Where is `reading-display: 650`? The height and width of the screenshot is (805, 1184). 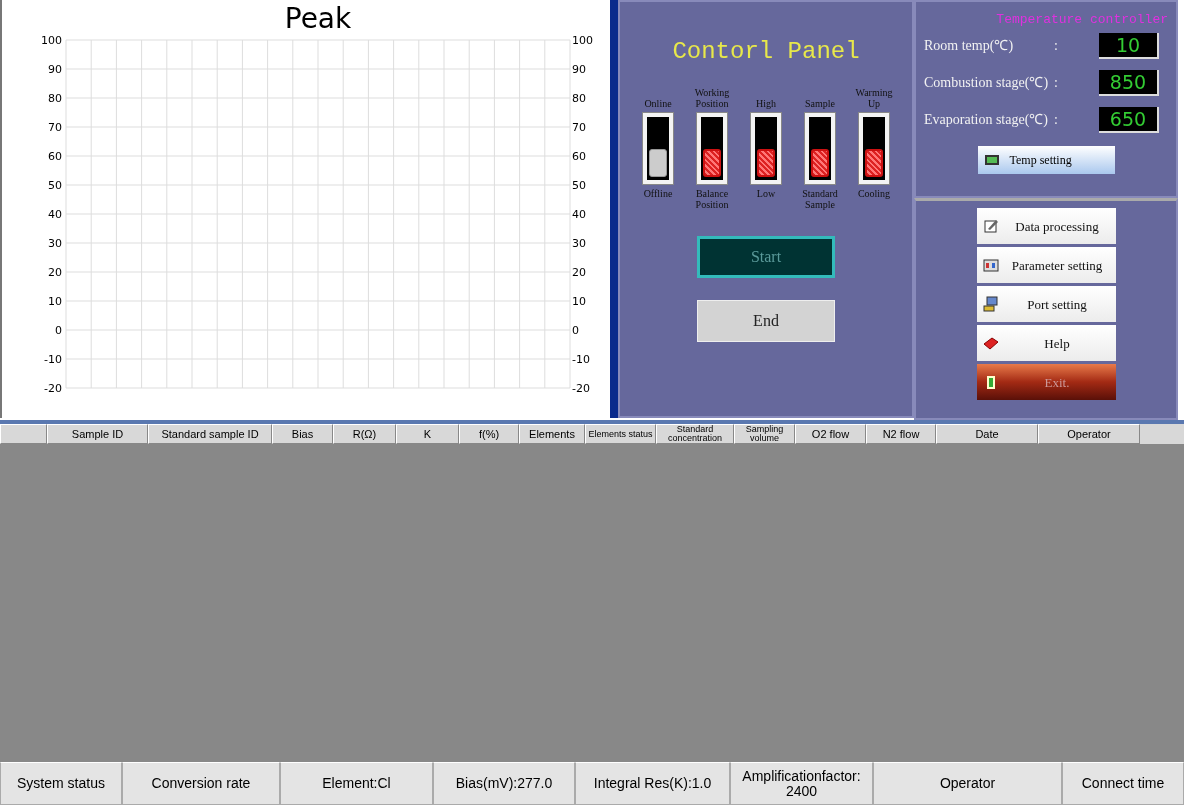
reading-display: 650 is located at coordinates (1129, 119).